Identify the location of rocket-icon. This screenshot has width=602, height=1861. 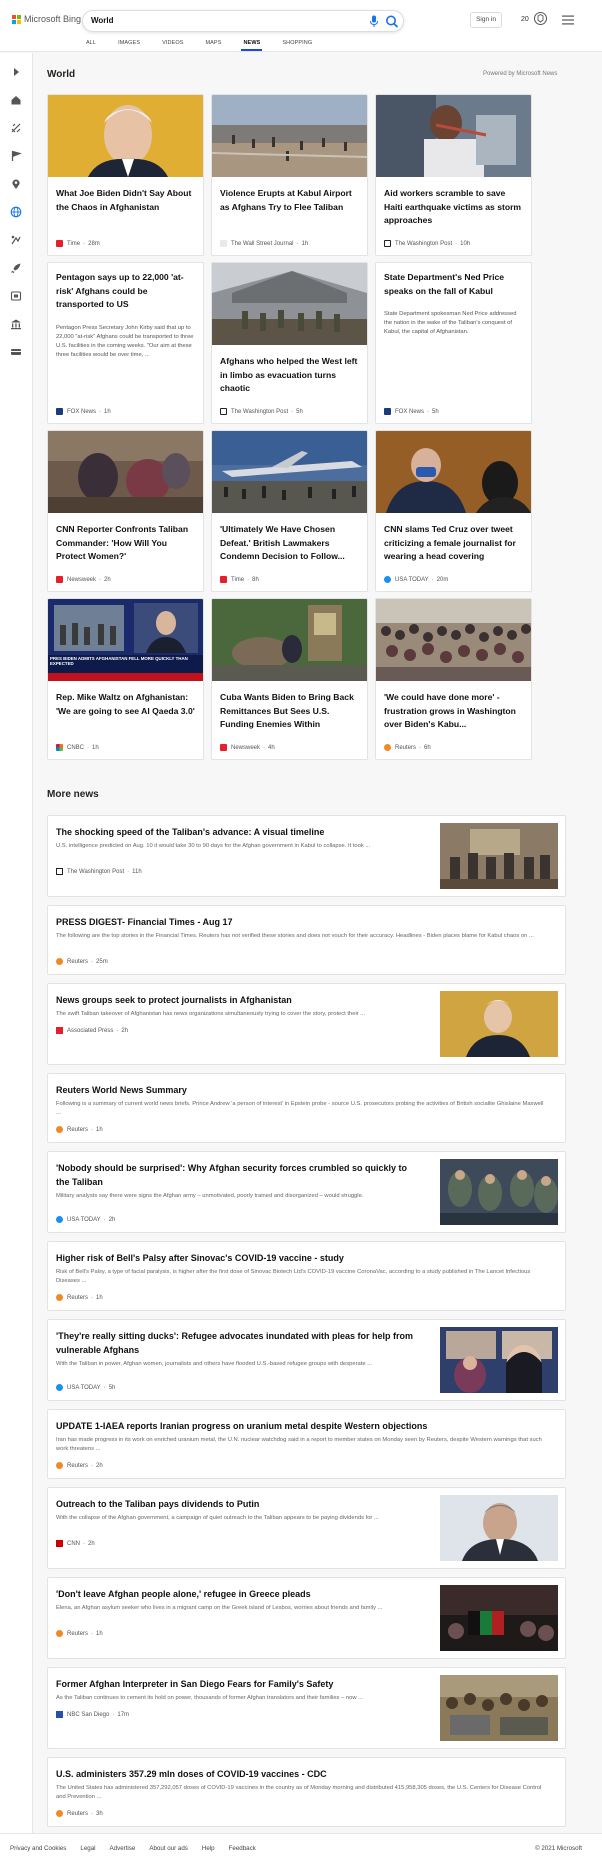
(16, 268).